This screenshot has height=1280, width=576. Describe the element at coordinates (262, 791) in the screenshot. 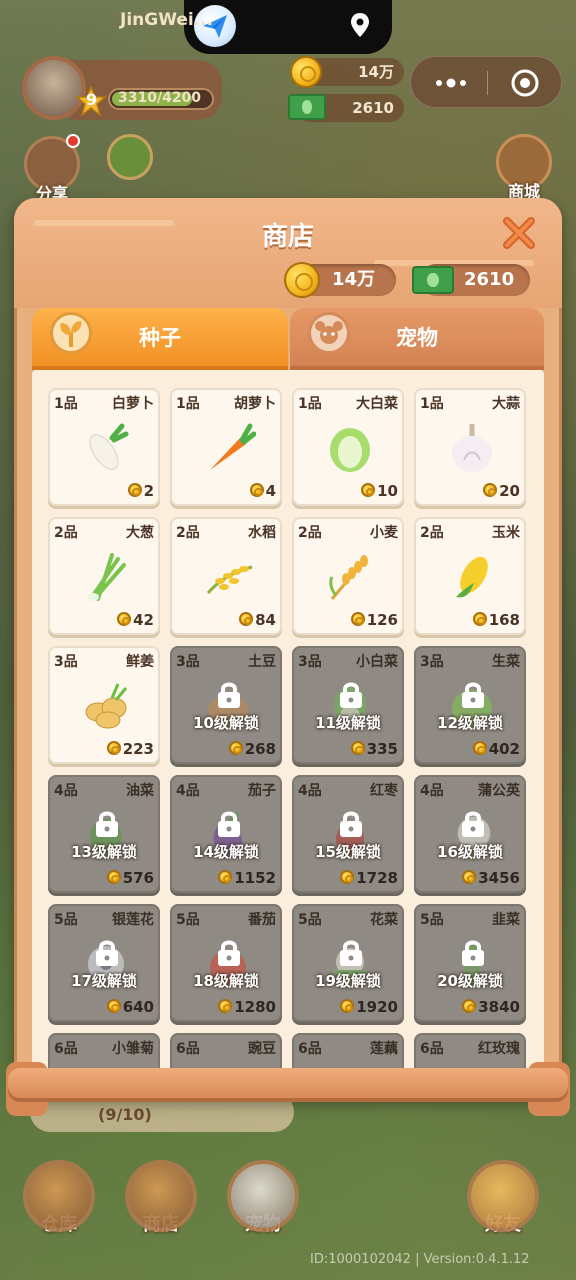

I see `seed-name: 茄子` at that location.